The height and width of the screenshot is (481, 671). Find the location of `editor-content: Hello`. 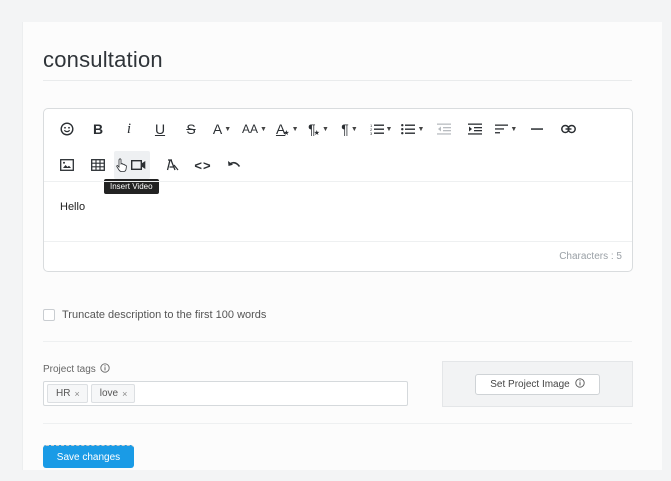

editor-content: Hello is located at coordinates (72, 207).